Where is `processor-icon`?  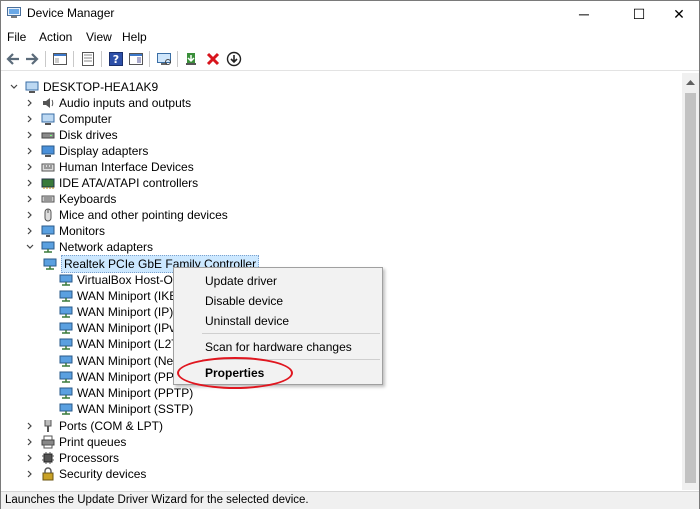
processor-icon is located at coordinates (48, 458).